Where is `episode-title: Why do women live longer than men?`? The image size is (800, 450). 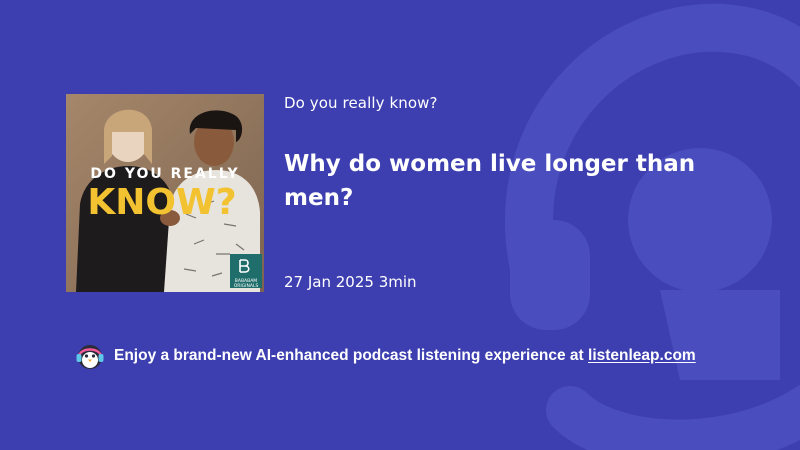
episode-title: Why do women live longer than men? is located at coordinates (509, 181).